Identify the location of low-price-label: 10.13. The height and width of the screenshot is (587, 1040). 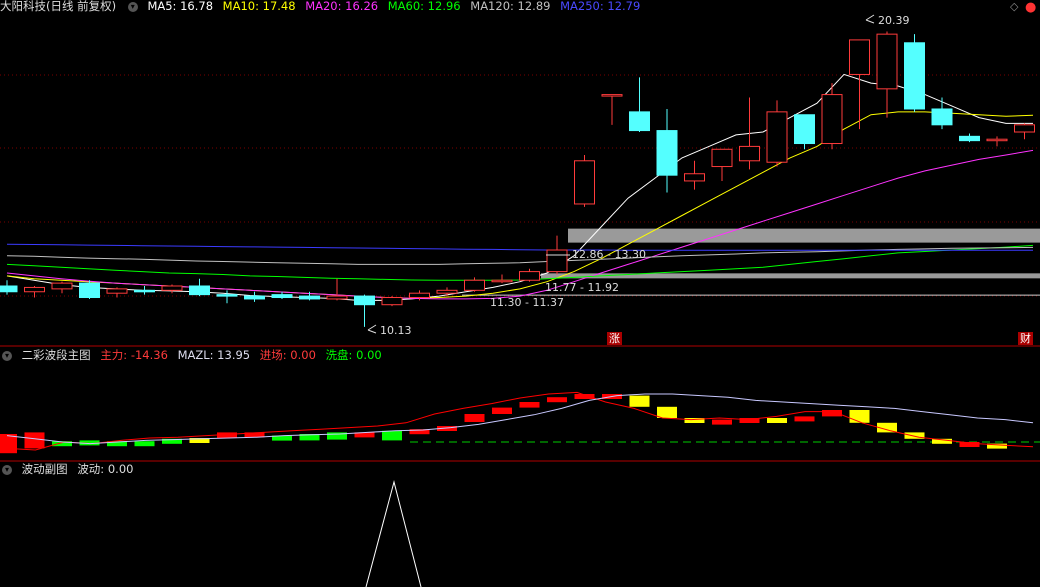
(396, 330).